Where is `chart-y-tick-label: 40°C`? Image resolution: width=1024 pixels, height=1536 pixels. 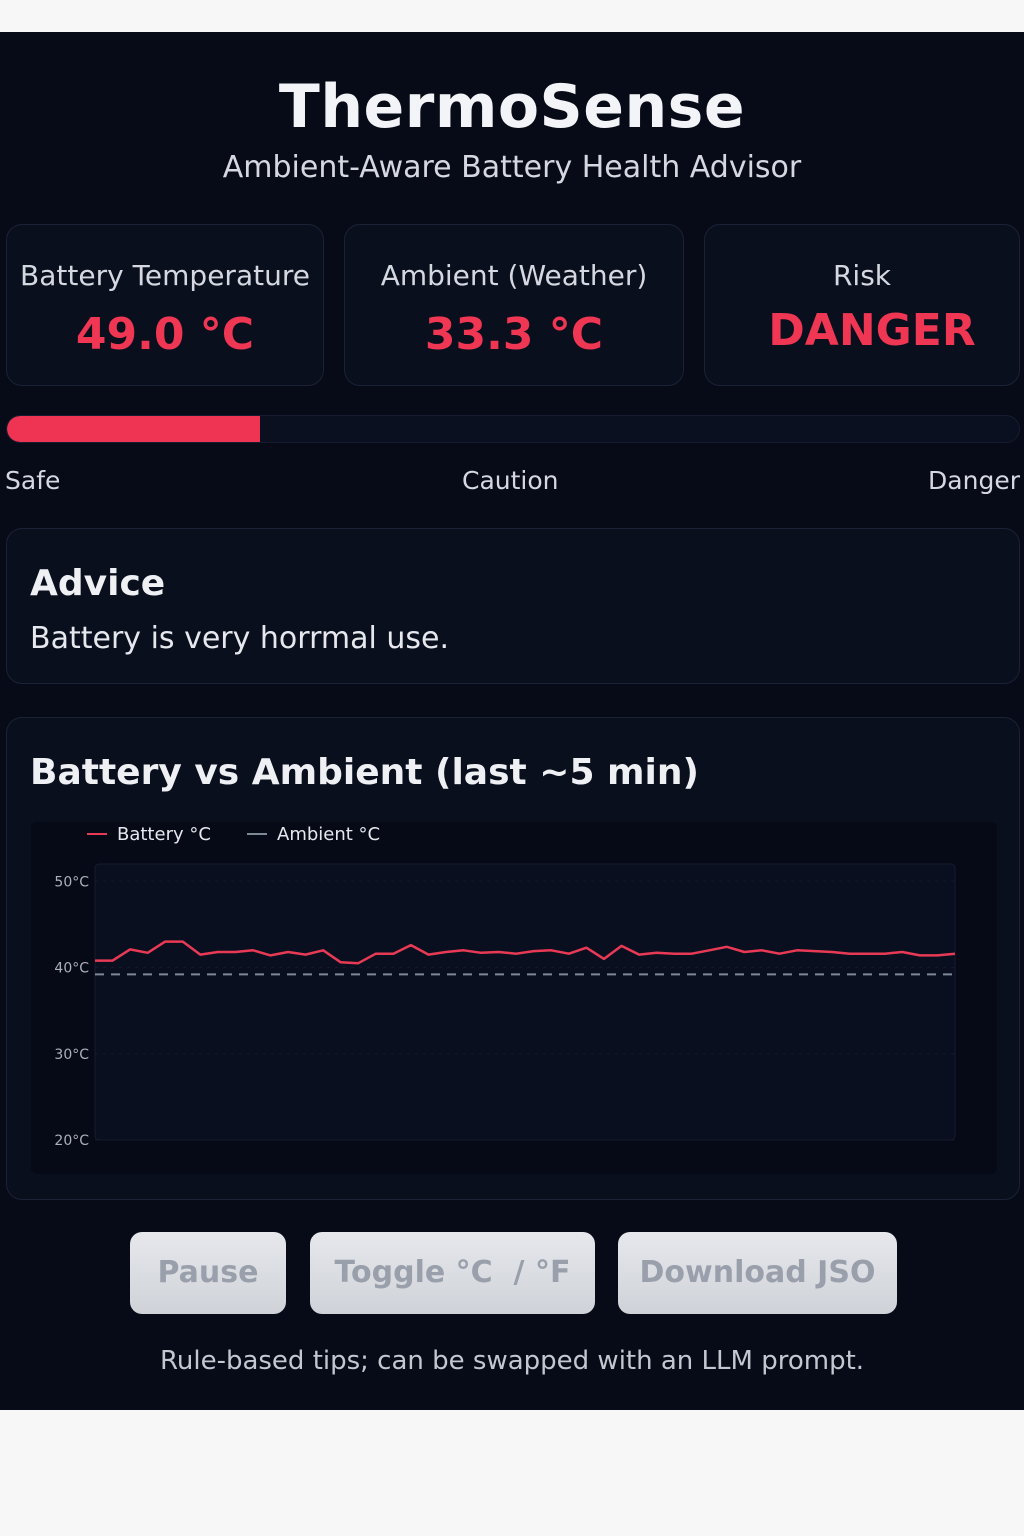 chart-y-tick-label: 40°C is located at coordinates (71, 969).